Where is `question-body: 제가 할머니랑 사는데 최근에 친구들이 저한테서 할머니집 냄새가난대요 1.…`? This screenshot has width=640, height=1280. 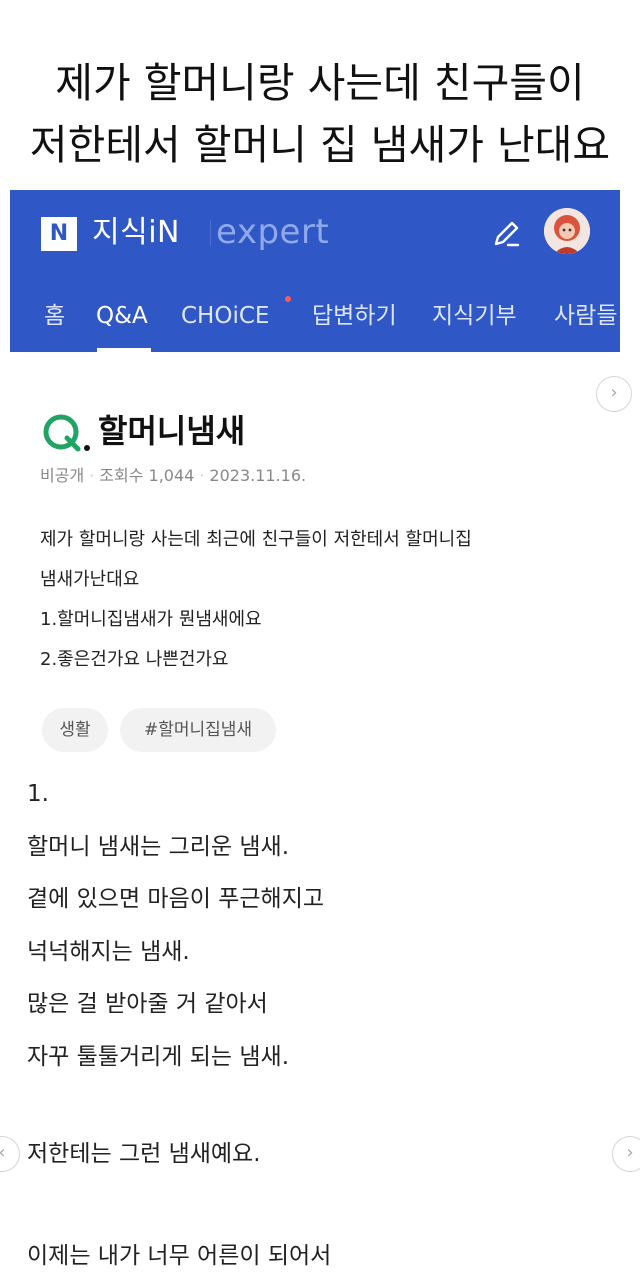
question-body: 제가 할머니랑 사는데 최근에 친구들이 저한테서 할머니집 냄새가난대요 1.… is located at coordinates (330, 600).